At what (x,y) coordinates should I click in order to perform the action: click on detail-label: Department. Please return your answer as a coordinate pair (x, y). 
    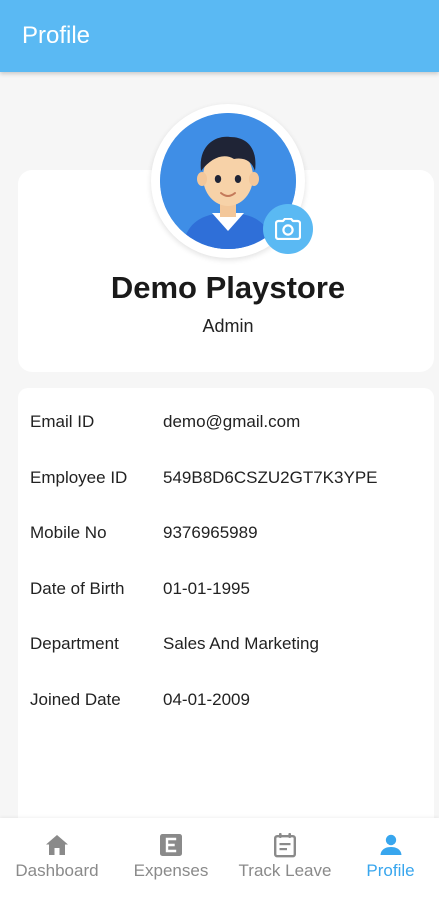
    Looking at the image, I should click on (74, 643).